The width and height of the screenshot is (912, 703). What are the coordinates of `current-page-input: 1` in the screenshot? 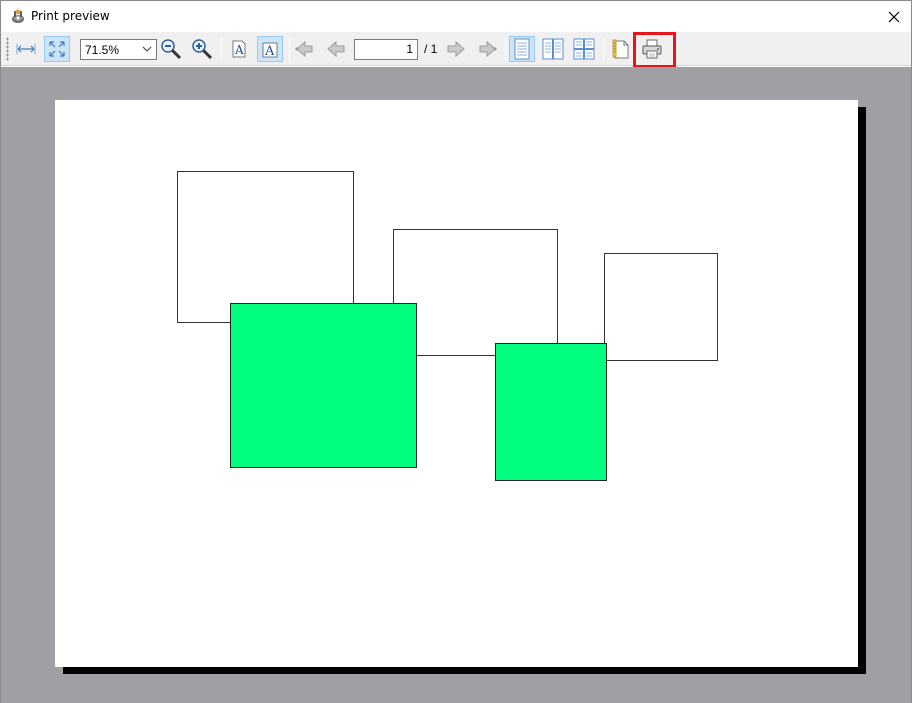 It's located at (386, 49).